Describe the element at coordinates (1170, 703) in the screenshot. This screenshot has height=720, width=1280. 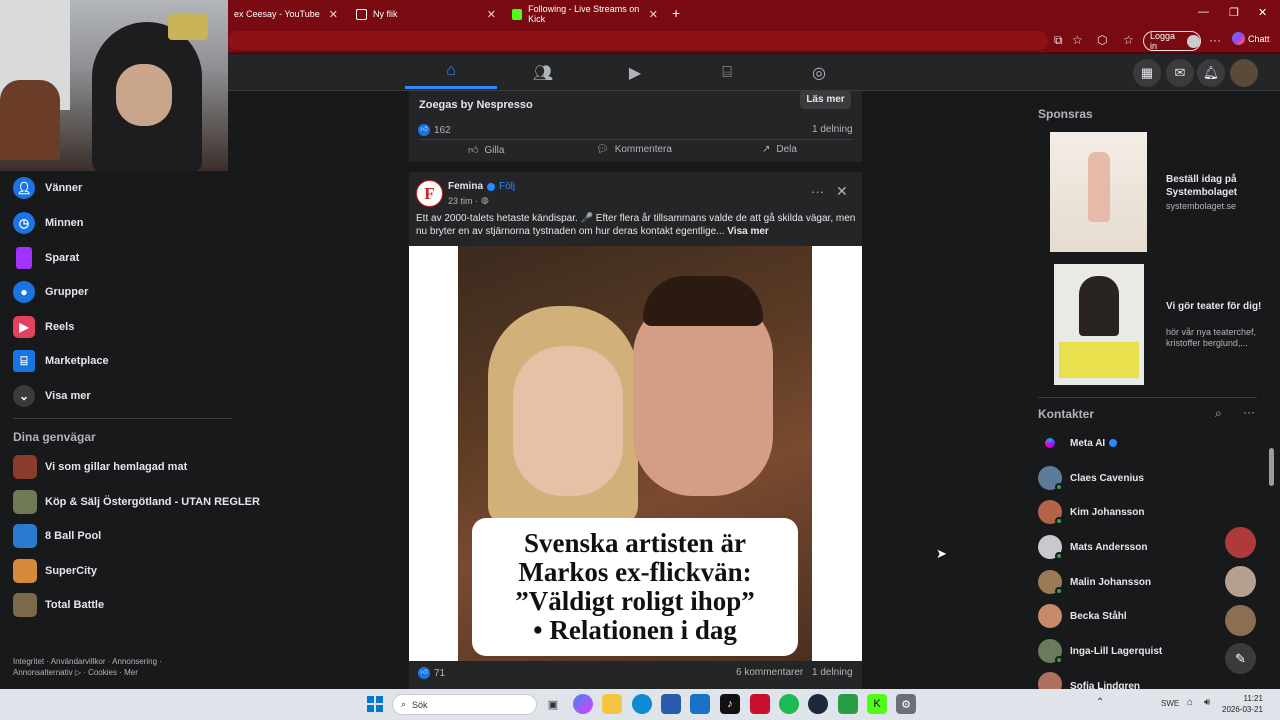
I see `language-indicator: SWE` at that location.